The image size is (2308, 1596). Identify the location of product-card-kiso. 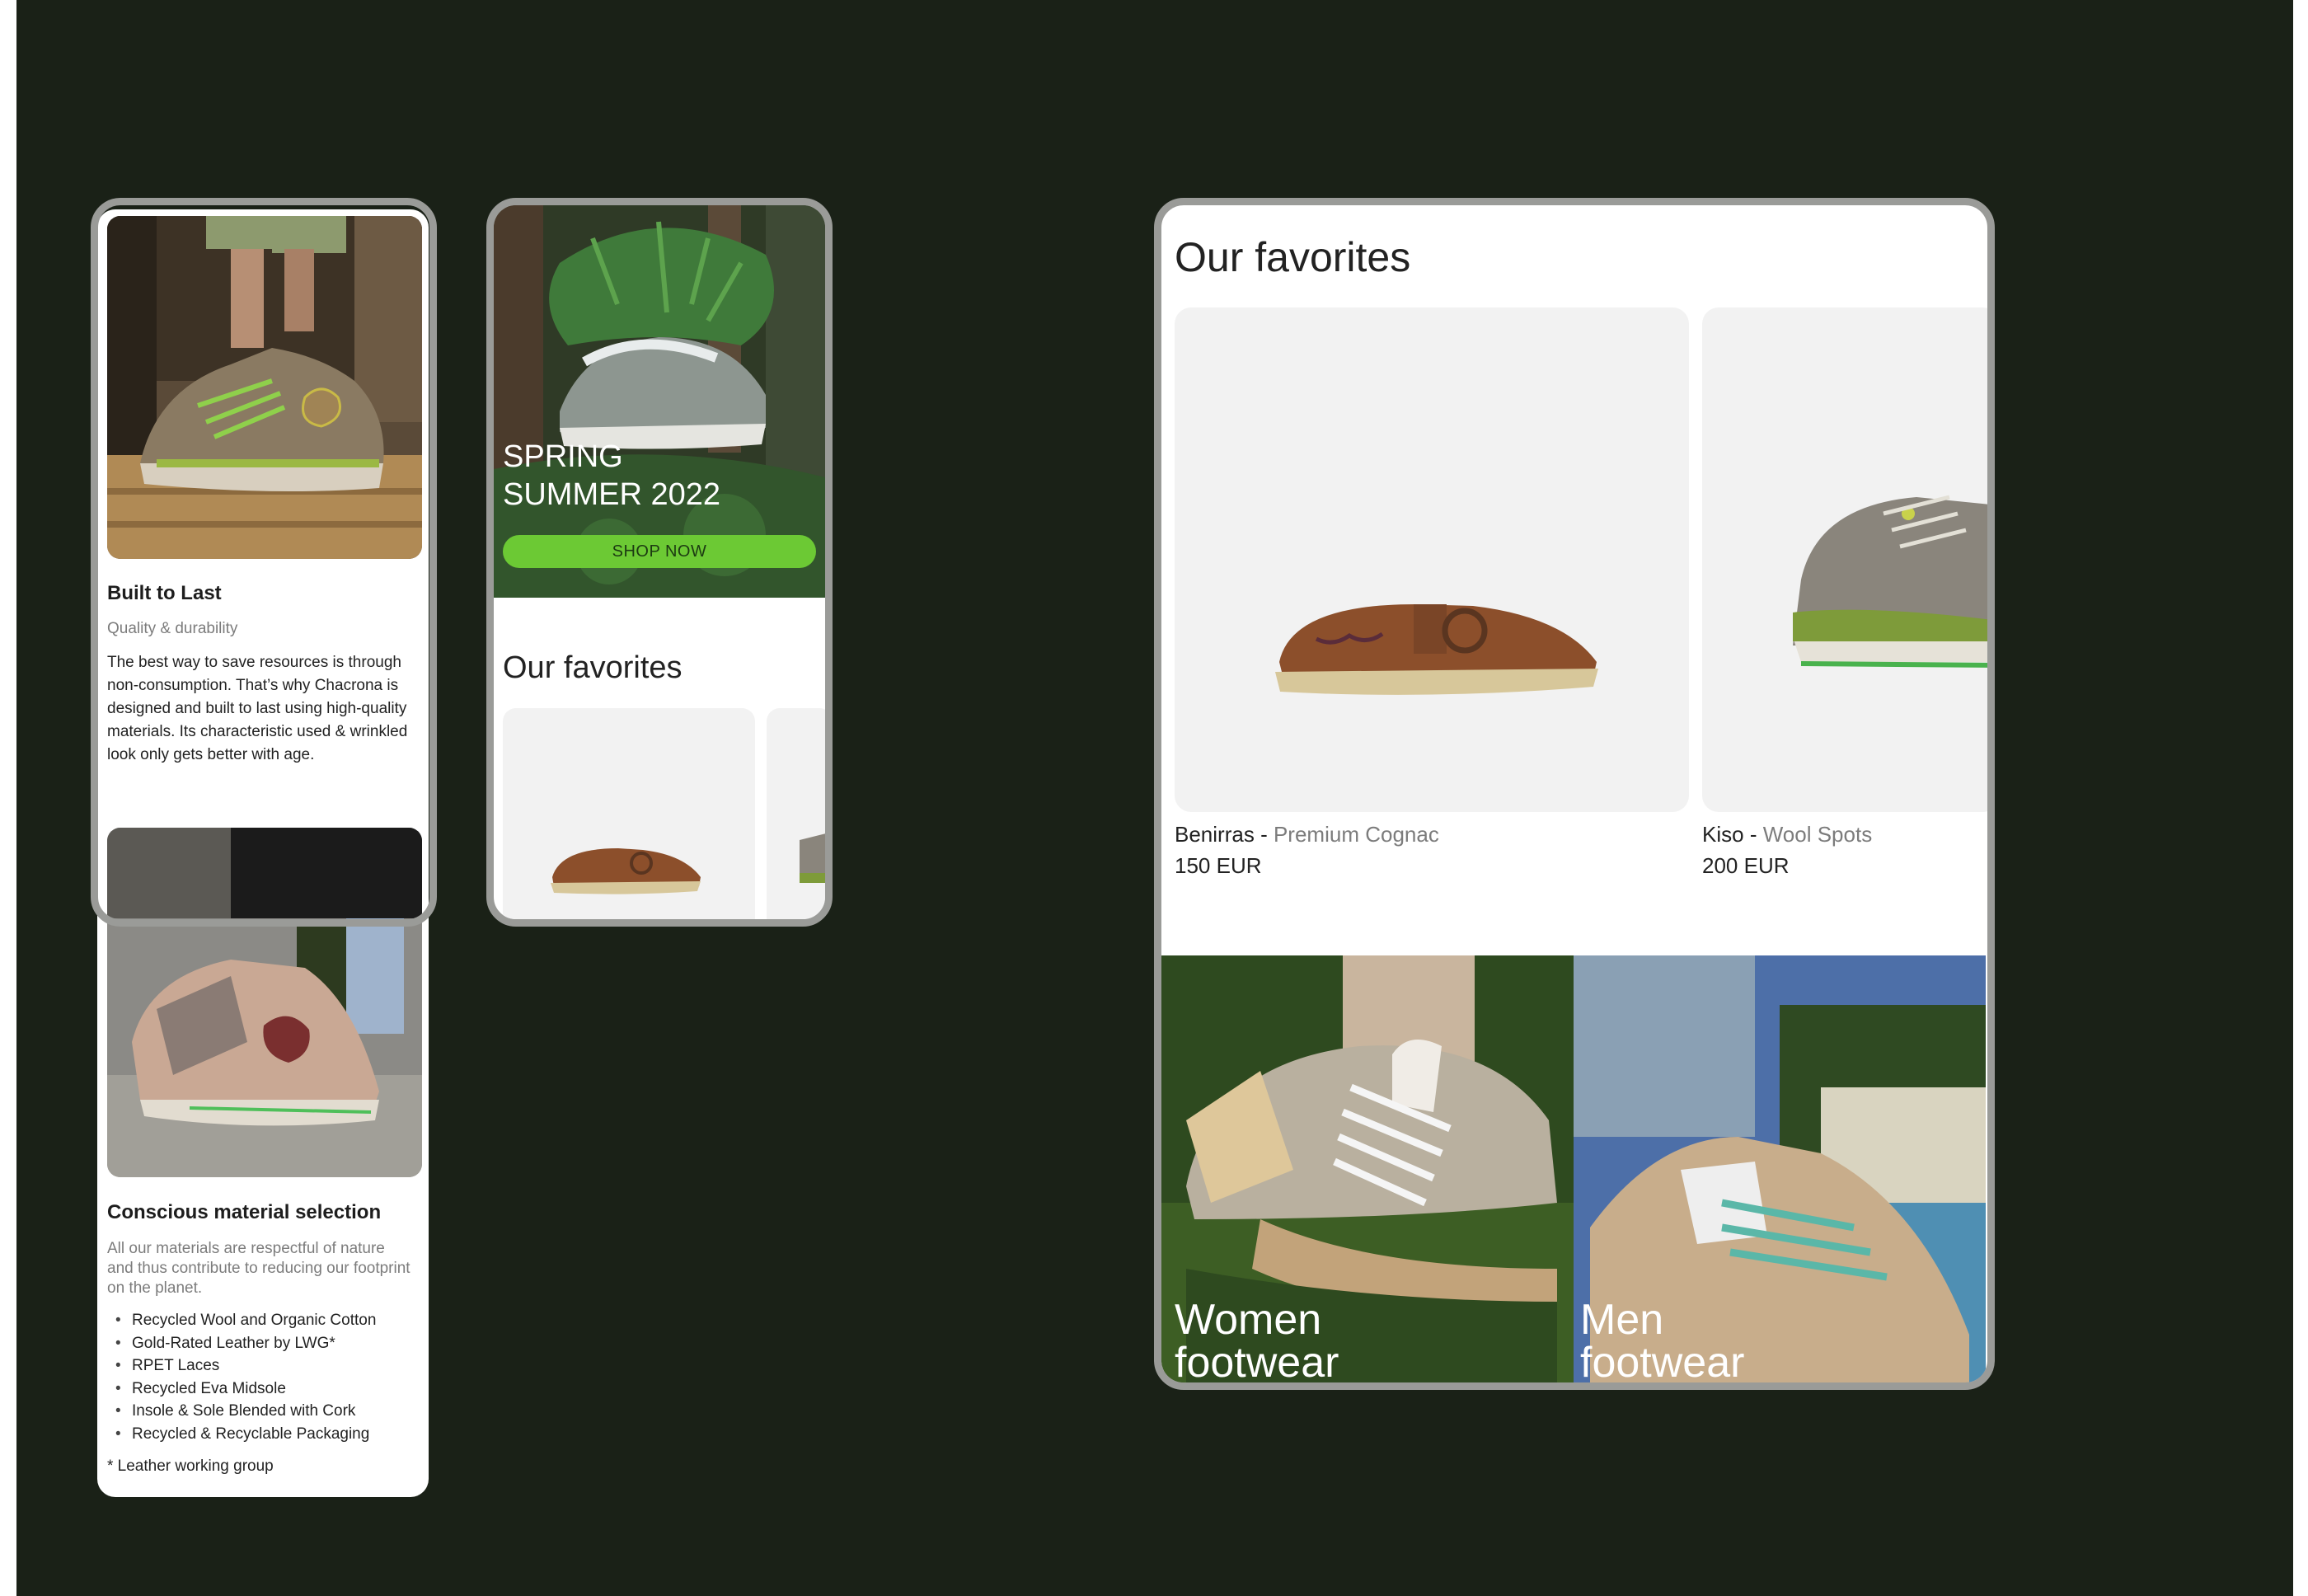
(1844, 559).